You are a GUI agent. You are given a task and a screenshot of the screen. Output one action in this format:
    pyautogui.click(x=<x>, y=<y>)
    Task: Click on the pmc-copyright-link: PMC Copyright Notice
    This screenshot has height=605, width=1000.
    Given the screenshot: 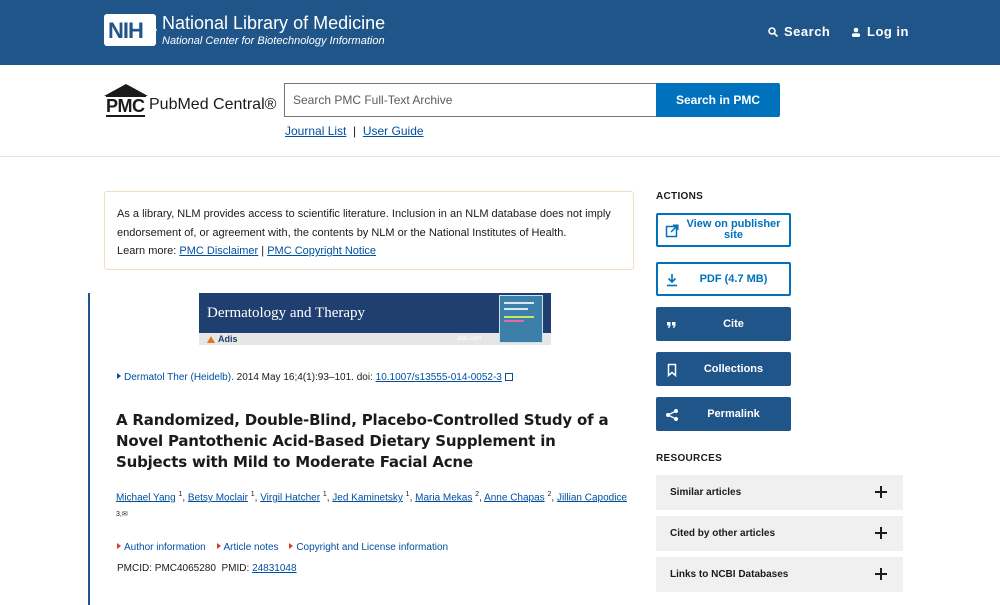 What is the action you would take?
    pyautogui.click(x=321, y=251)
    